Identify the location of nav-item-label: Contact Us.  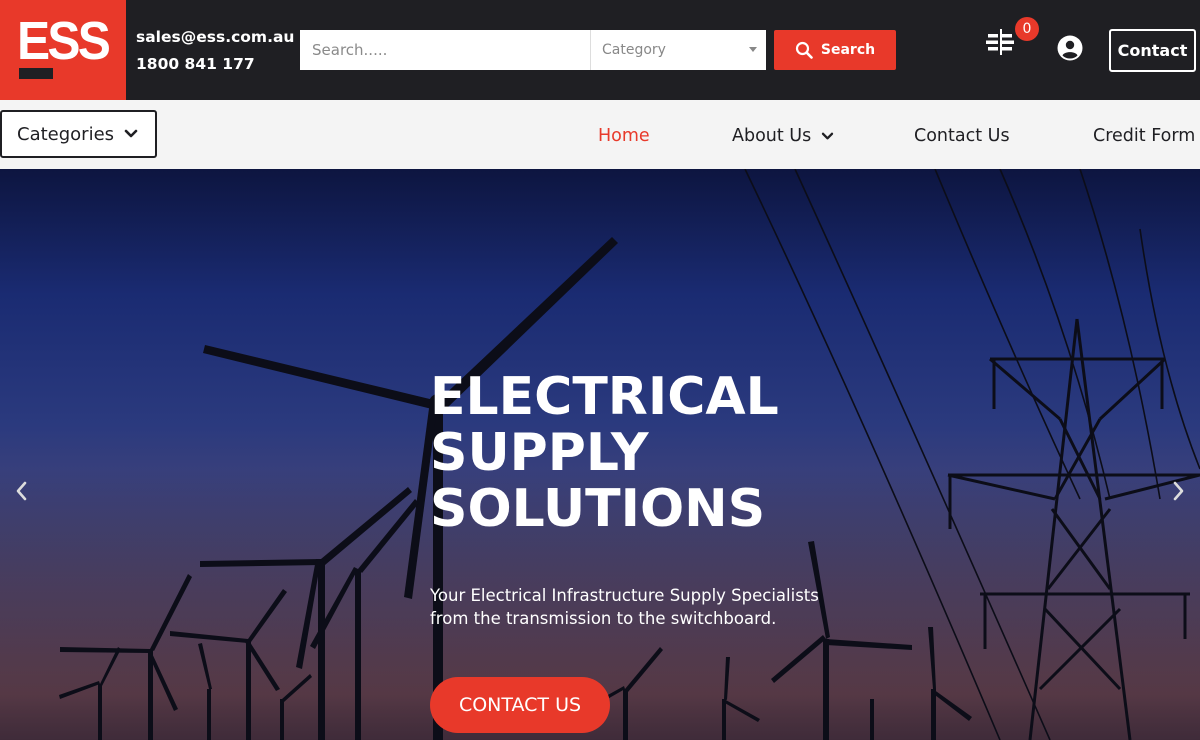
(962, 136).